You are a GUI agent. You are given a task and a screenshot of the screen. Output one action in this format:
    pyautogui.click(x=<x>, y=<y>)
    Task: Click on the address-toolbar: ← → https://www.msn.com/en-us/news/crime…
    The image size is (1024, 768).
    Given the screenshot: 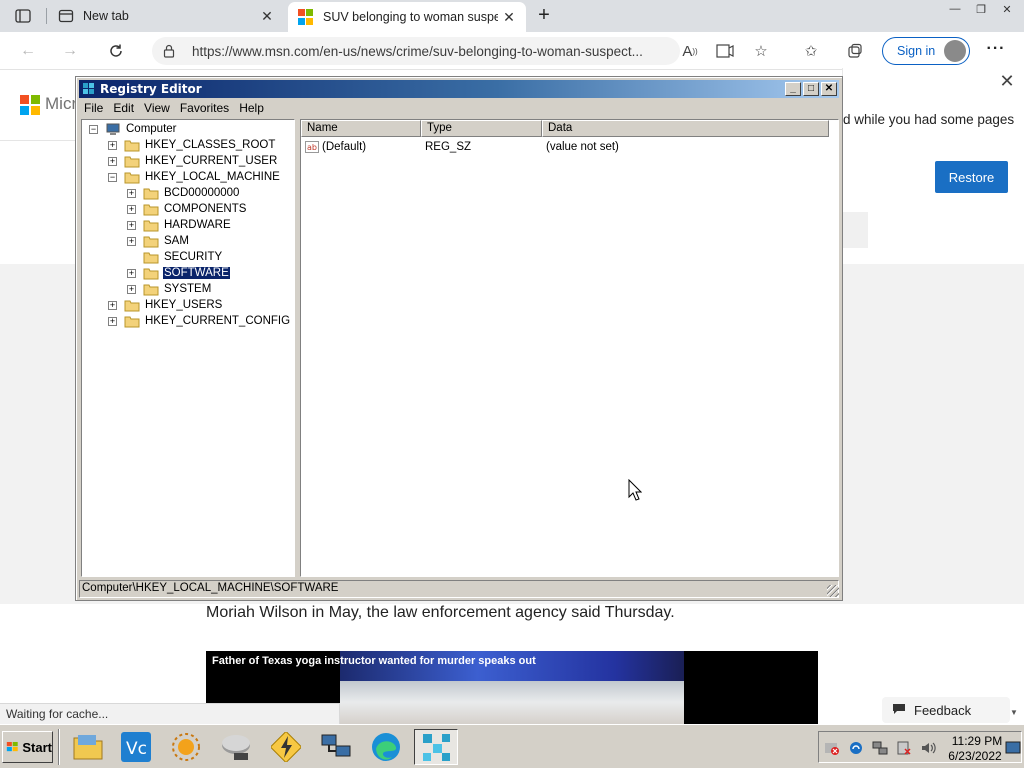 What is the action you would take?
    pyautogui.click(x=512, y=51)
    